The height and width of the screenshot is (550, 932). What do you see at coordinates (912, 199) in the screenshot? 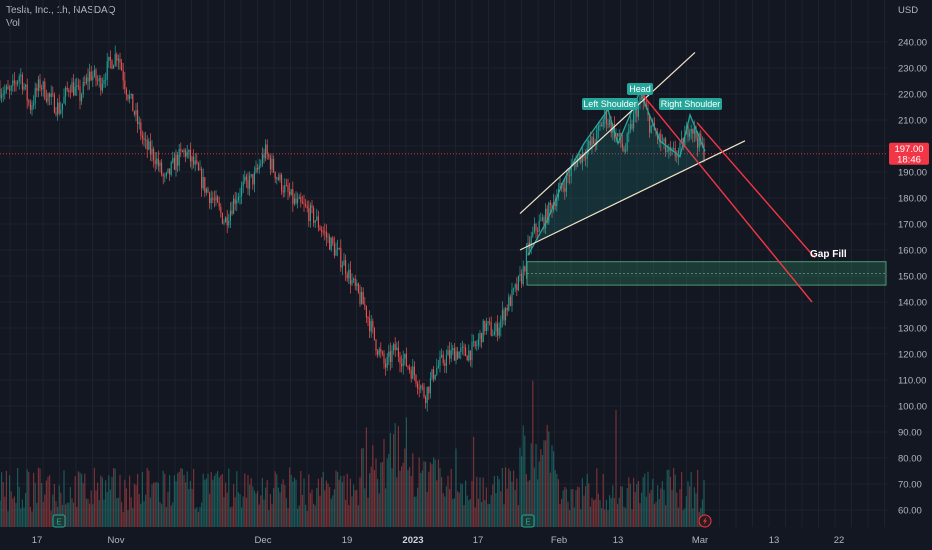
I see `y-tick-label: 180.00` at bounding box center [912, 199].